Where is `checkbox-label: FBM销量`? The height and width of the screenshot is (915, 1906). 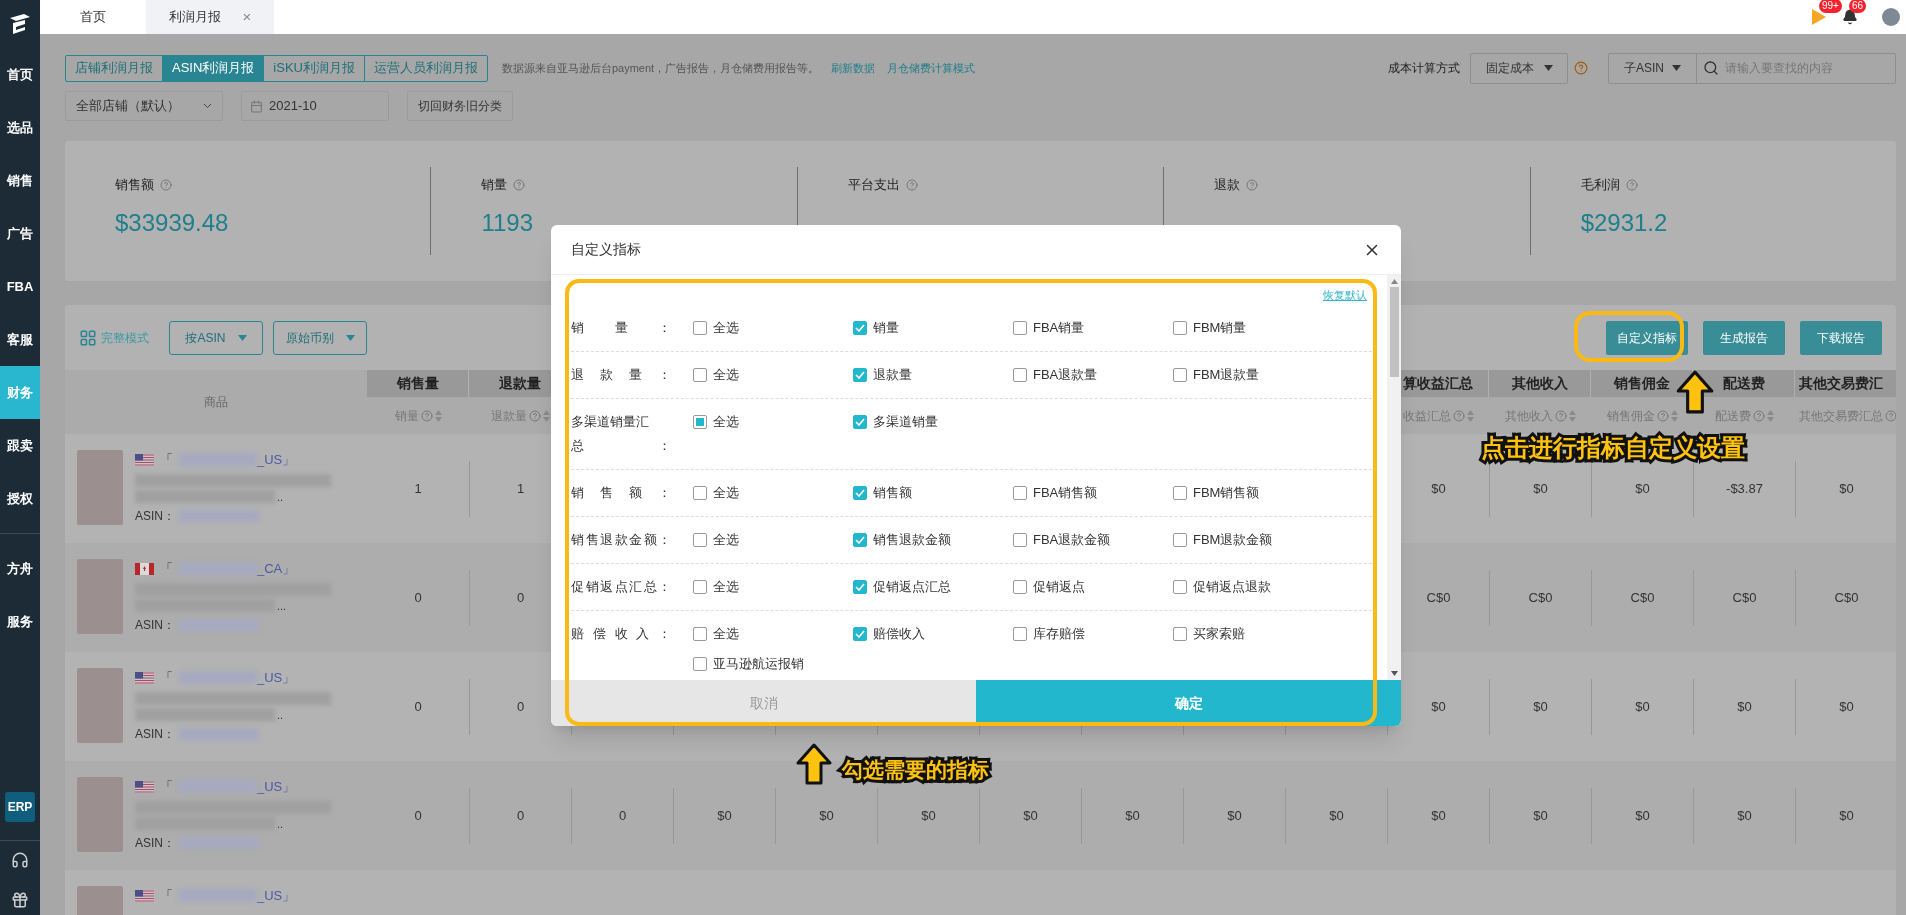 checkbox-label: FBM销量 is located at coordinates (1220, 328).